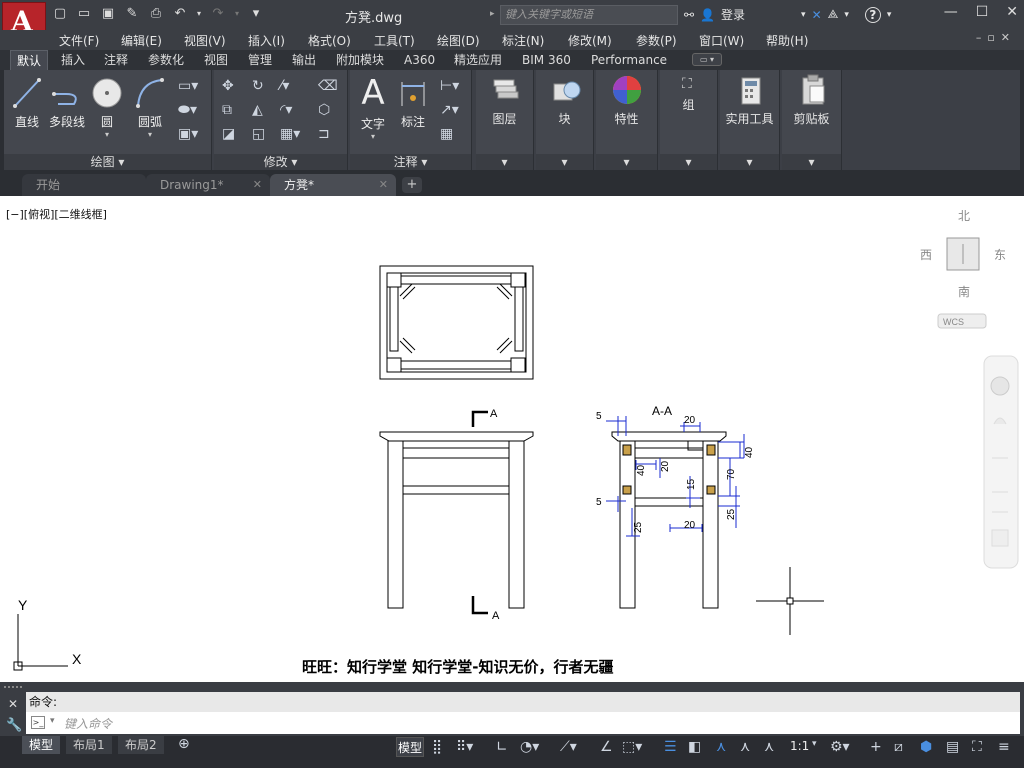 The image size is (1024, 768). I want to click on redo-icon: ↷, so click(218, 14).